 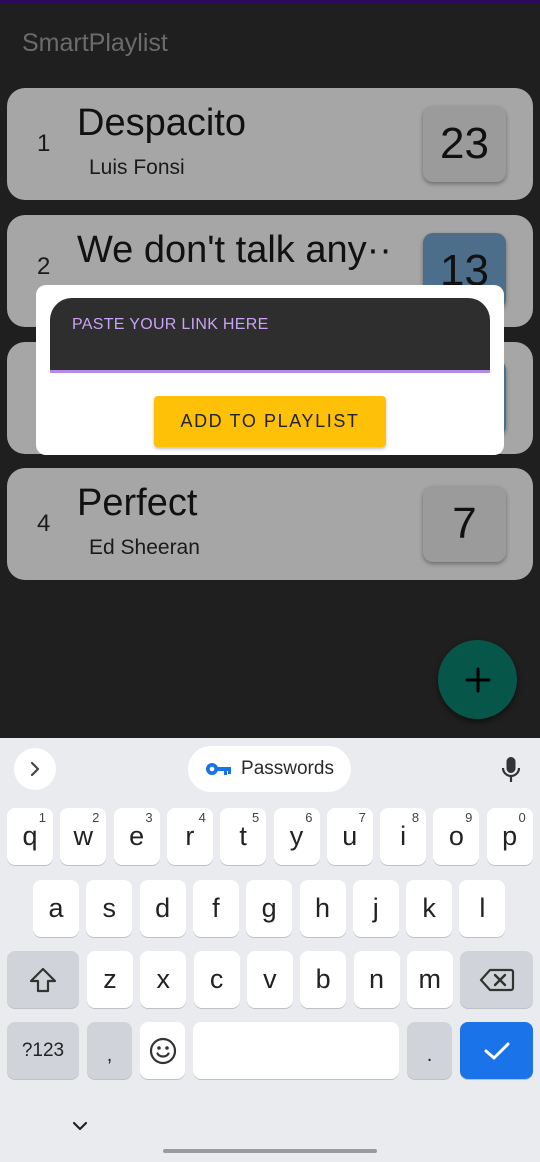 I want to click on key-icon, so click(x=219, y=769).